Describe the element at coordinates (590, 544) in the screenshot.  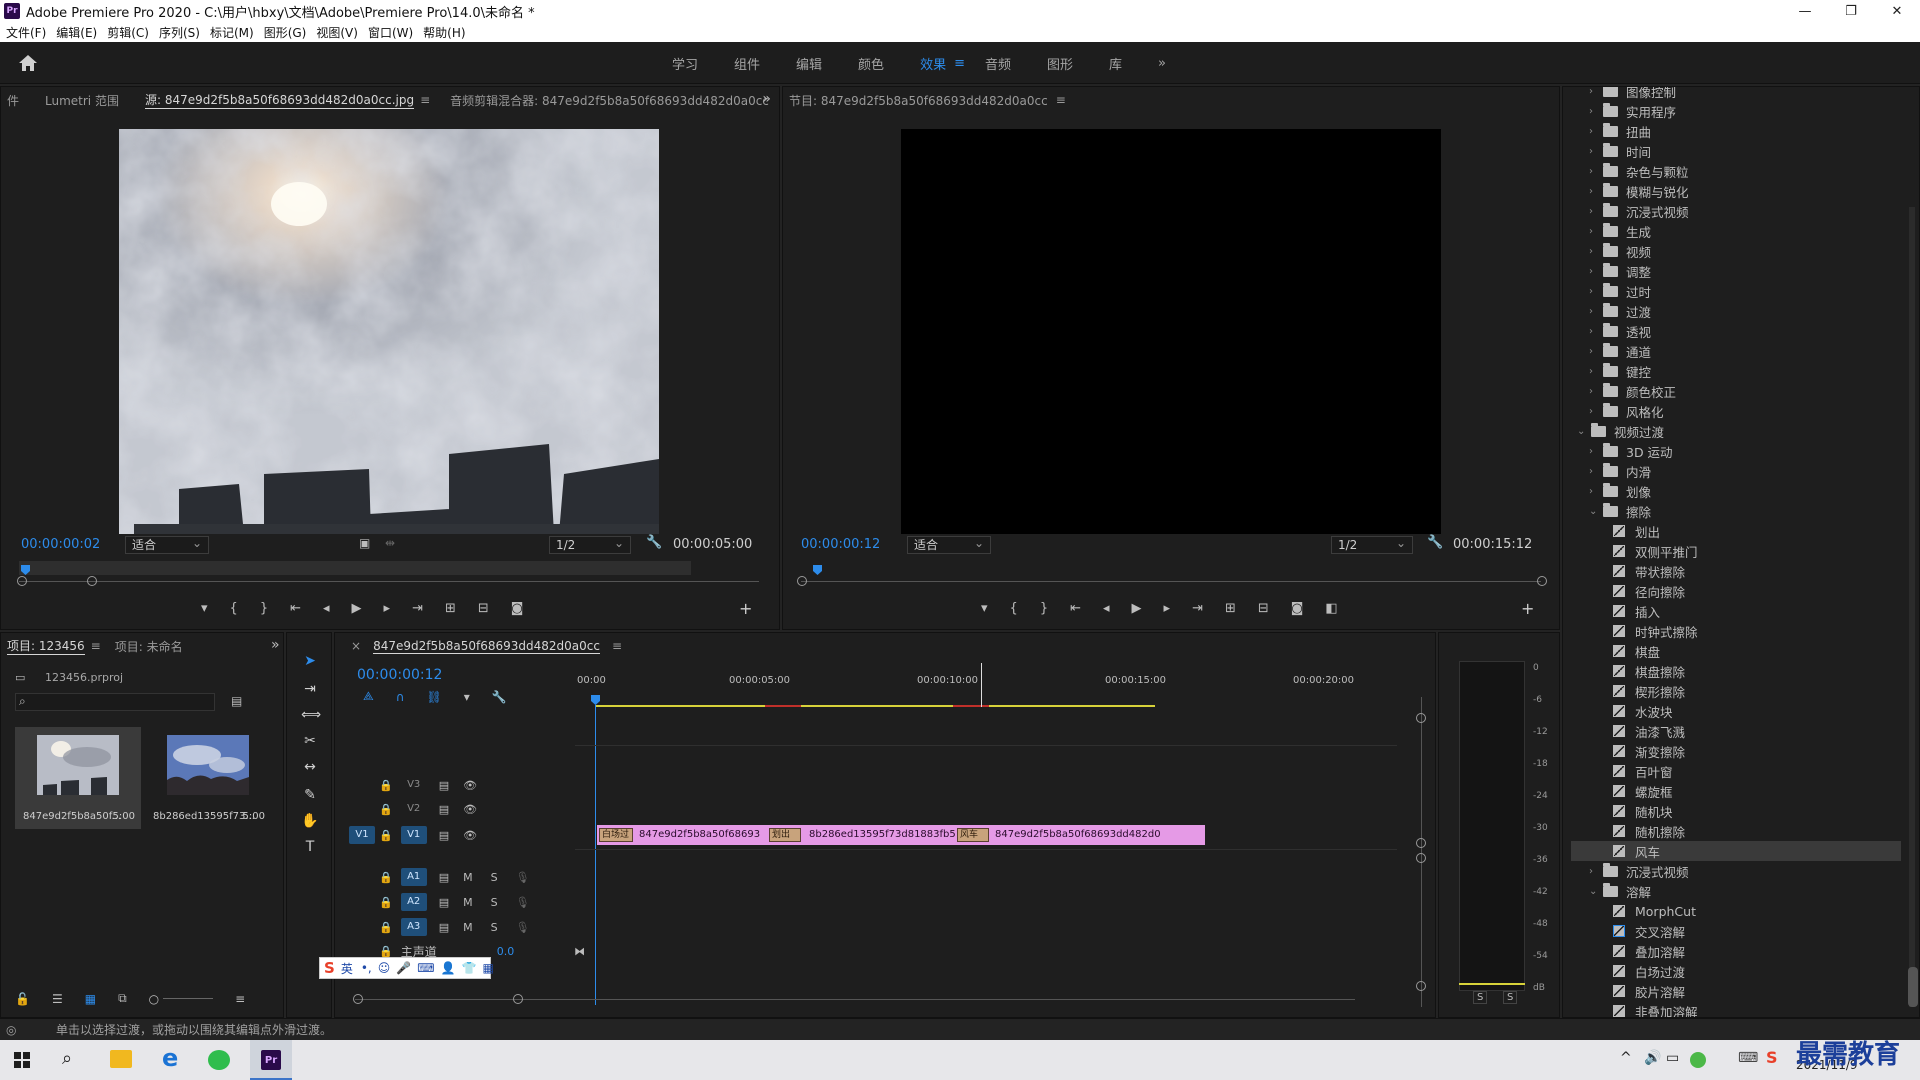
I see `source-resolution-dropdown: 1/2` at that location.